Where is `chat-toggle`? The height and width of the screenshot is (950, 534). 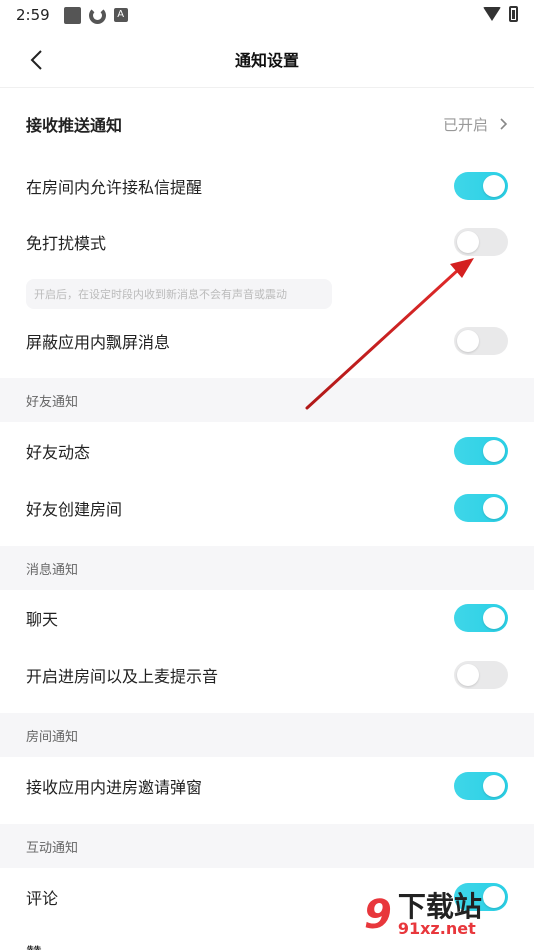
chat-toggle is located at coordinates (481, 618).